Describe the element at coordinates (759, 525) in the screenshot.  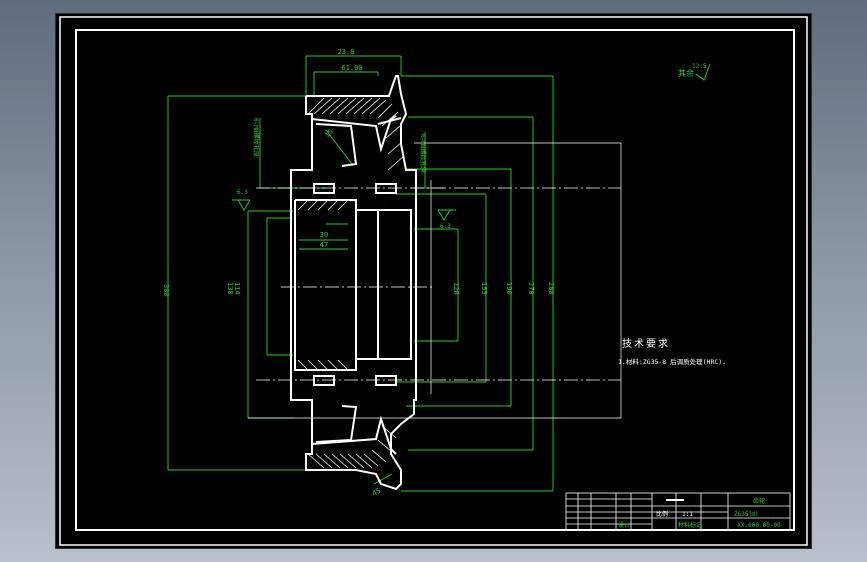
I see `title-drawing-no: XX.000.00-00` at that location.